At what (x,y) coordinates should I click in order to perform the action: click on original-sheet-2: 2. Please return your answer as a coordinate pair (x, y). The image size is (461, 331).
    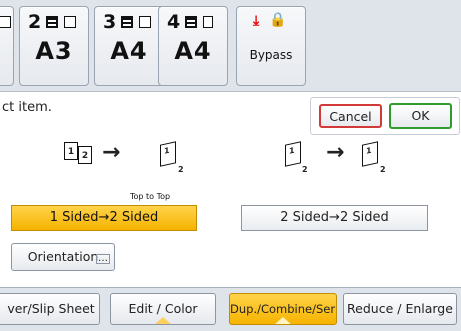
    Looking at the image, I should click on (85, 155).